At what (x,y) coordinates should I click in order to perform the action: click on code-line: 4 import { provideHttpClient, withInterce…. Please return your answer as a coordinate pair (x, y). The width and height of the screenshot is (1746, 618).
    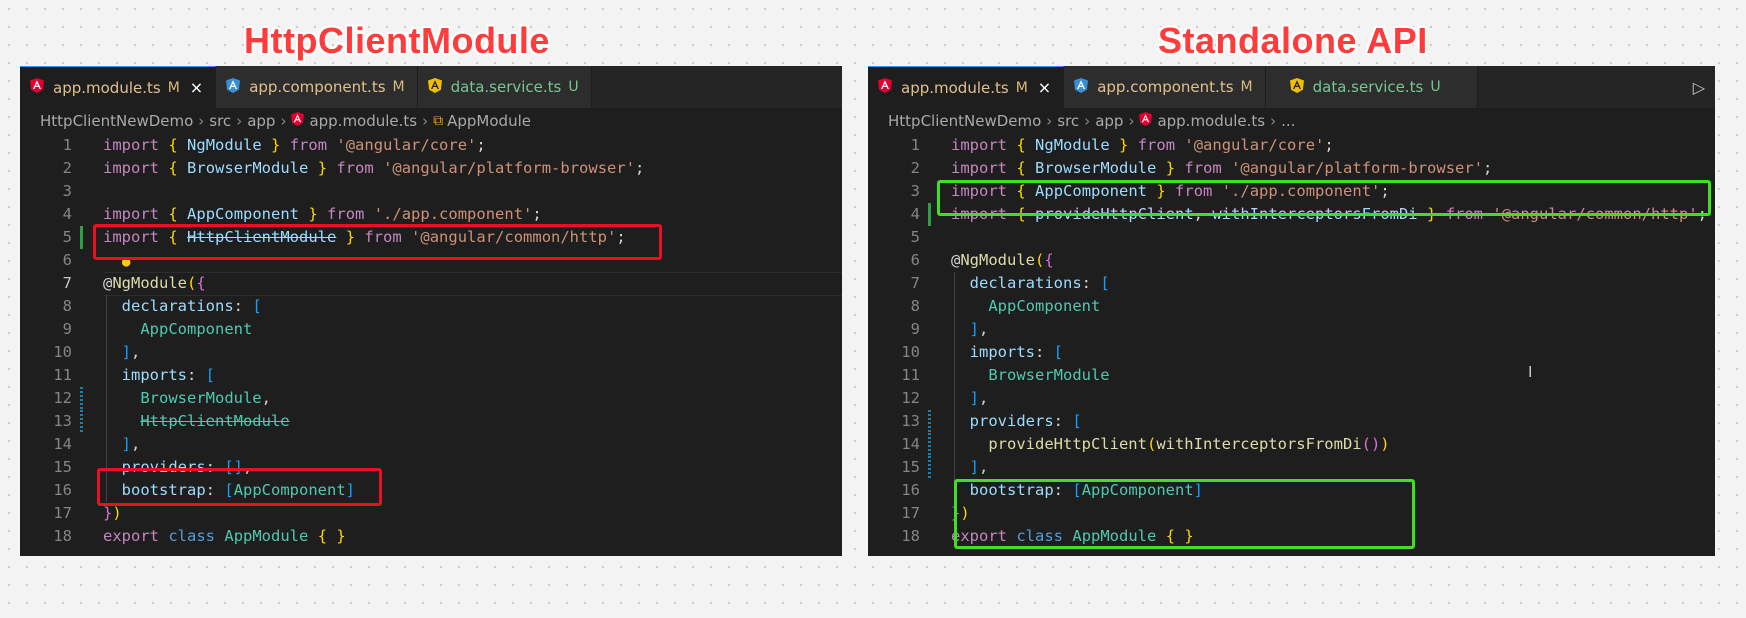
    Looking at the image, I should click on (1291, 214).